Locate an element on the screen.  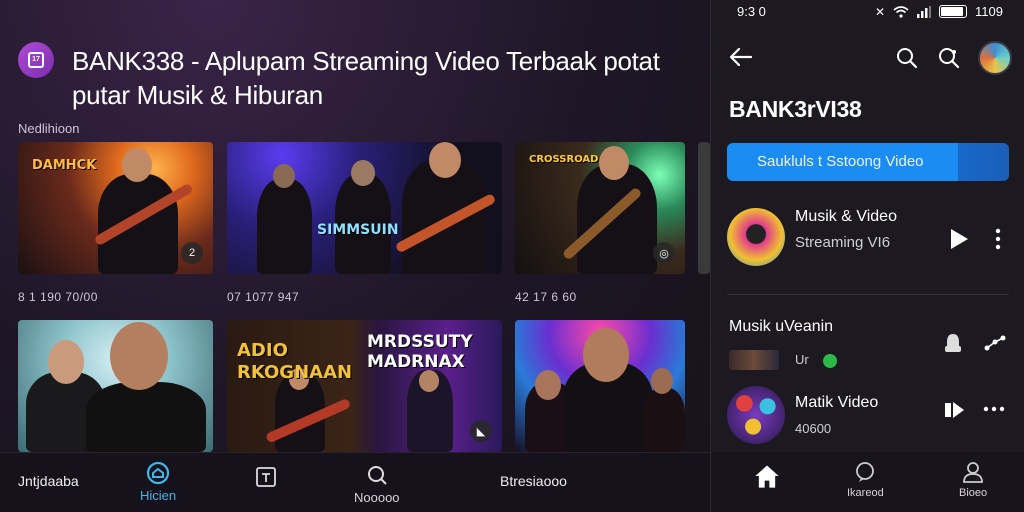
mute-icon: ✕ is located at coordinates (880, 11).